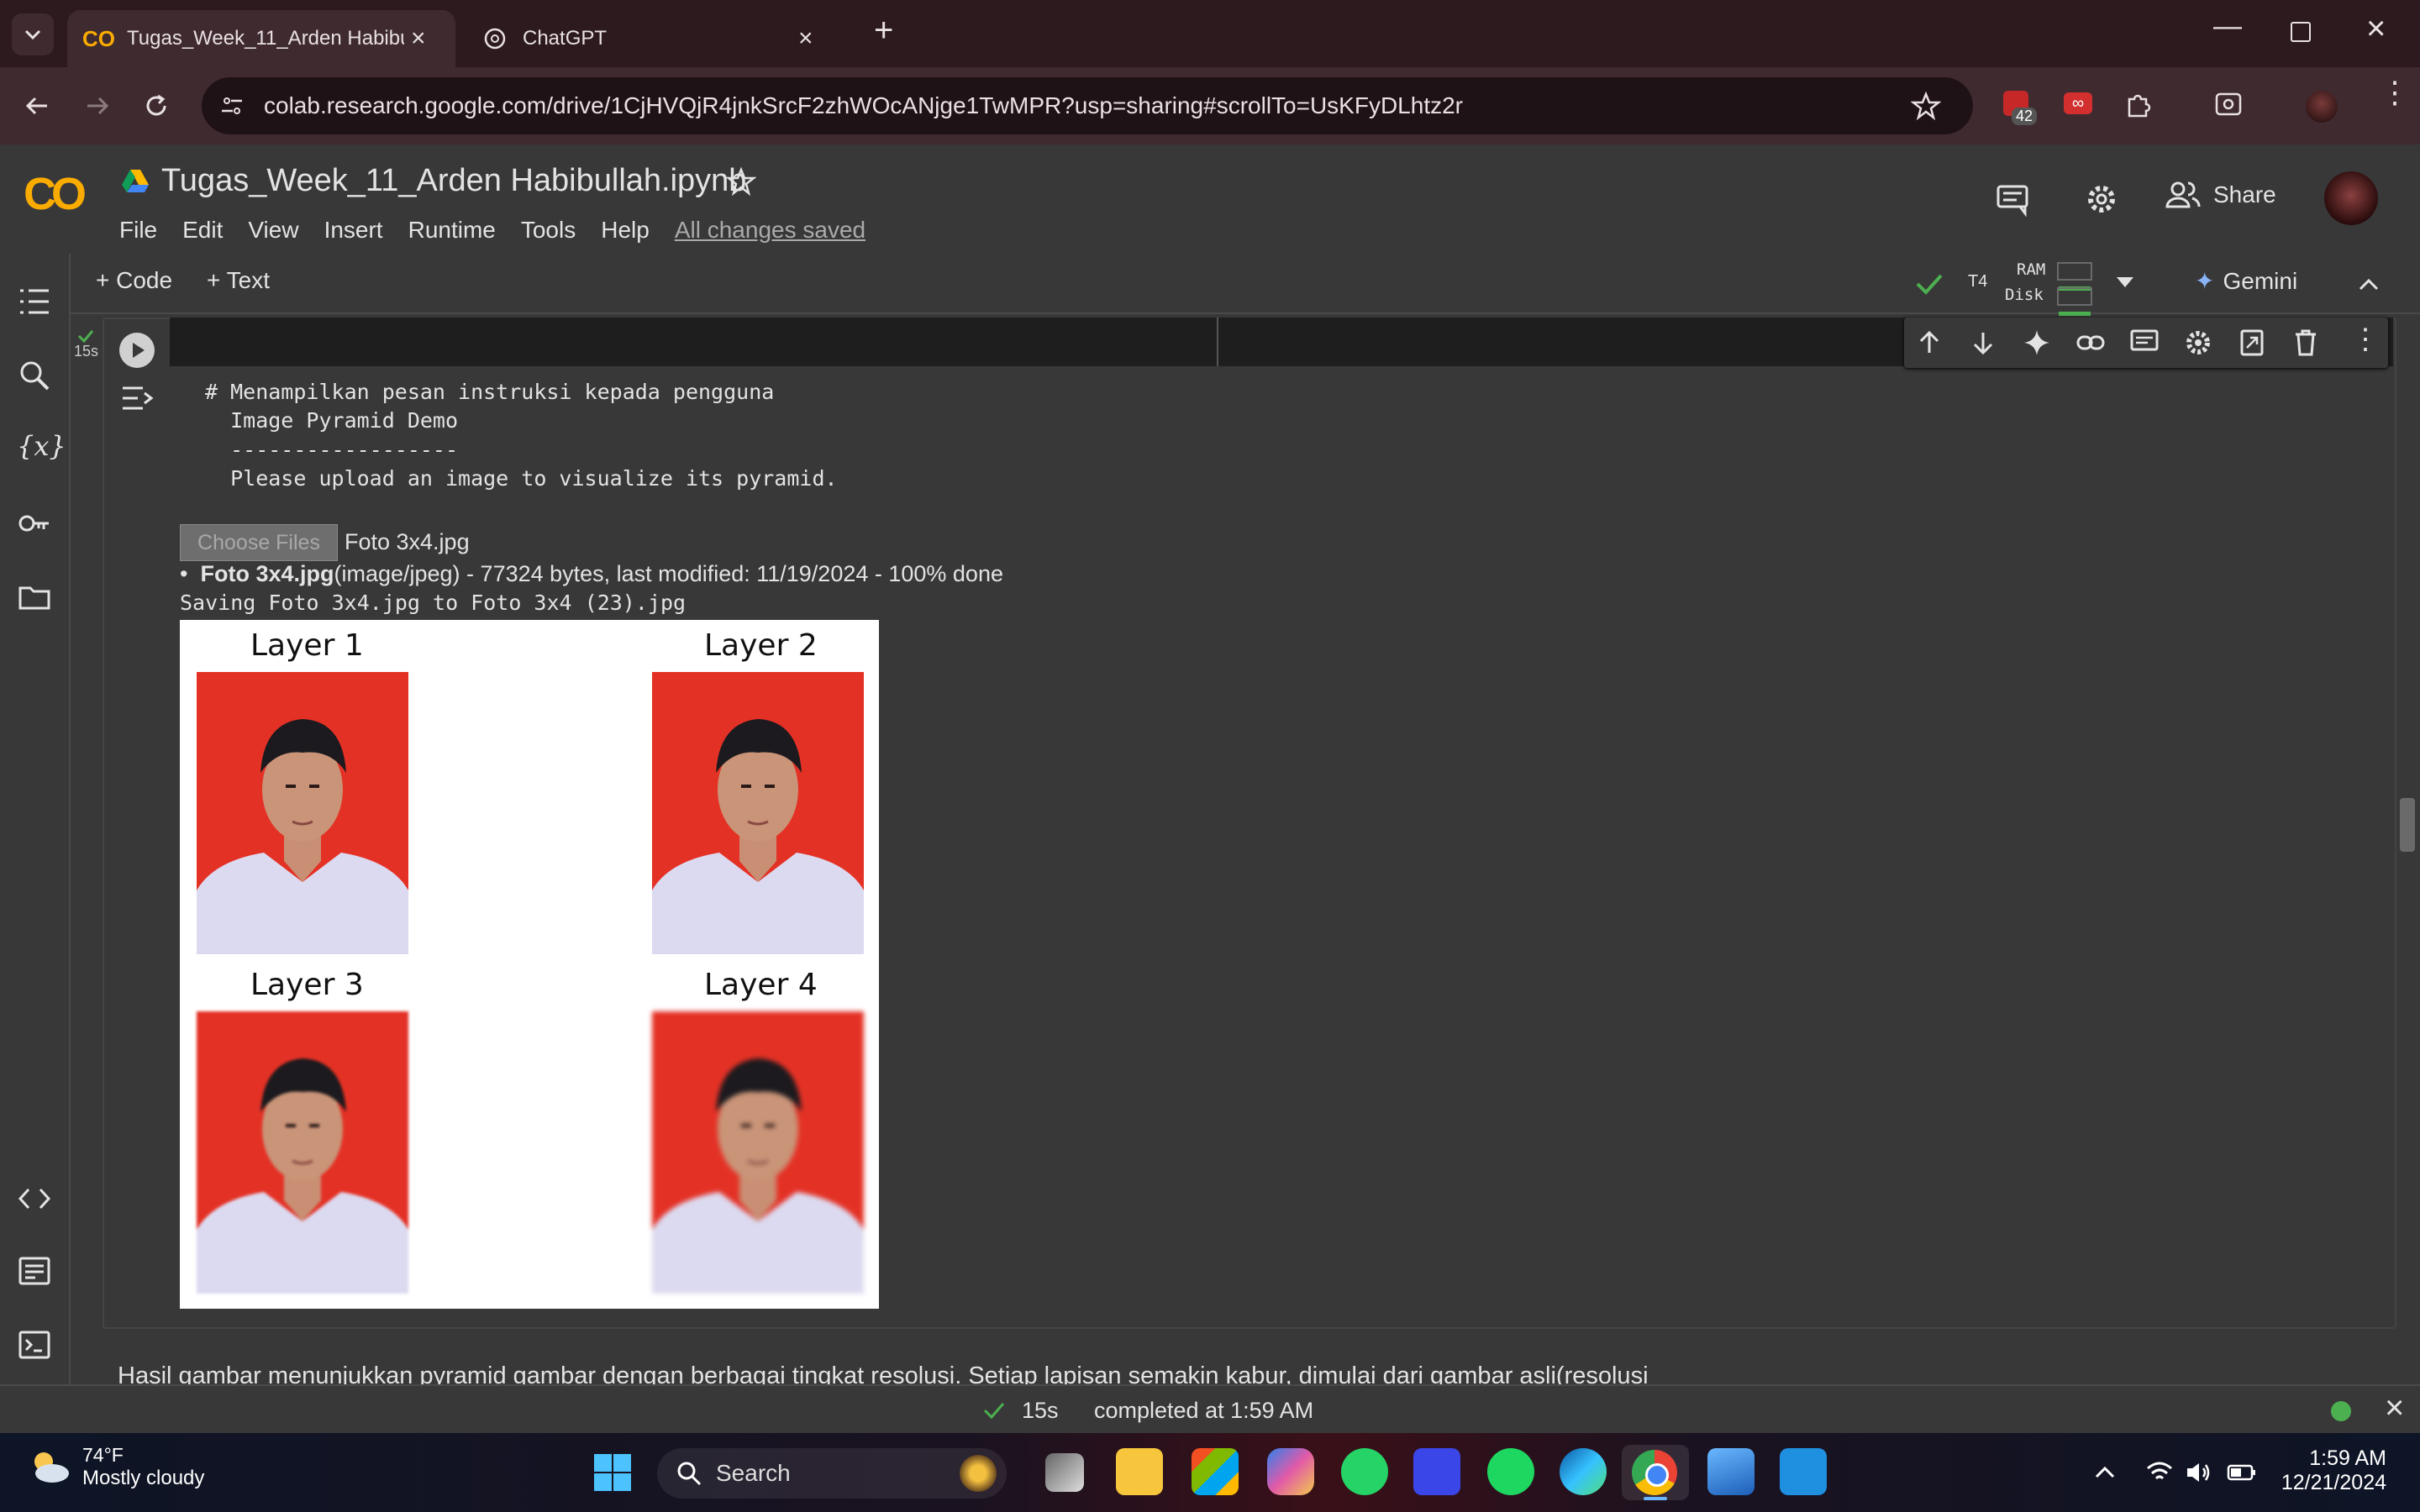 The image size is (2420, 1512). What do you see at coordinates (2198, 343) in the screenshot?
I see `cell-settings-icon` at bounding box center [2198, 343].